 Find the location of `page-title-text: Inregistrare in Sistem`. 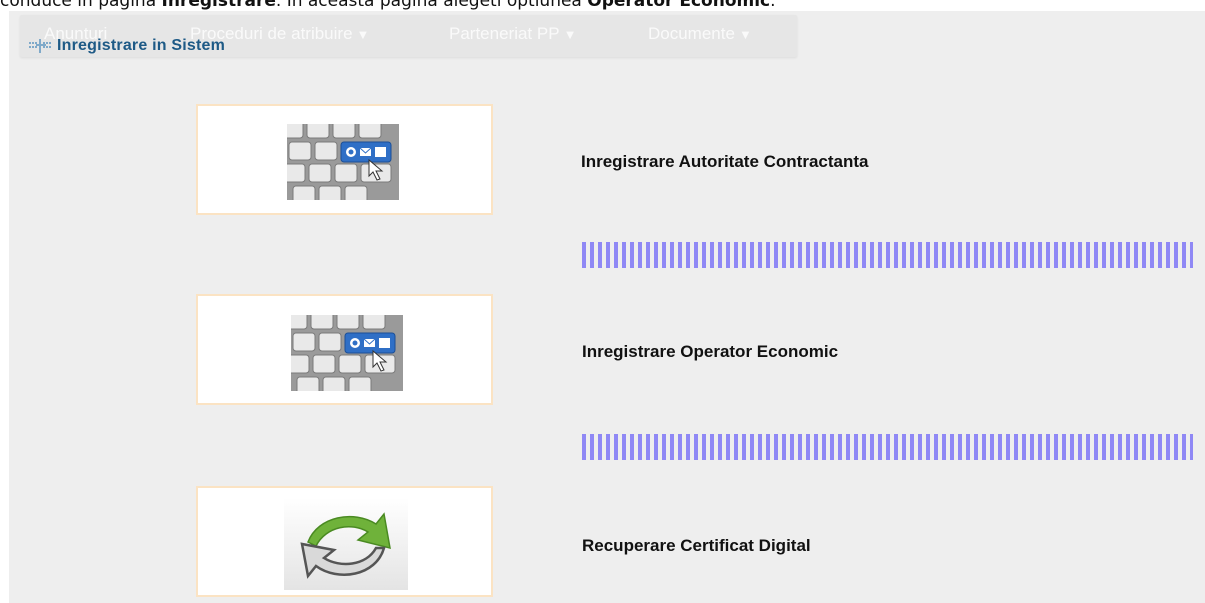

page-title-text: Inregistrare in Sistem is located at coordinates (141, 45).